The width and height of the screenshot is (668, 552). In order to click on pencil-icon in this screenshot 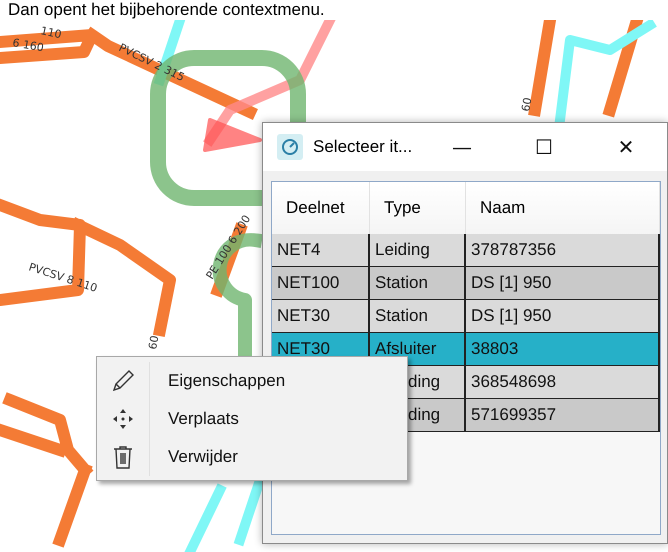, I will do `click(123, 381)`.